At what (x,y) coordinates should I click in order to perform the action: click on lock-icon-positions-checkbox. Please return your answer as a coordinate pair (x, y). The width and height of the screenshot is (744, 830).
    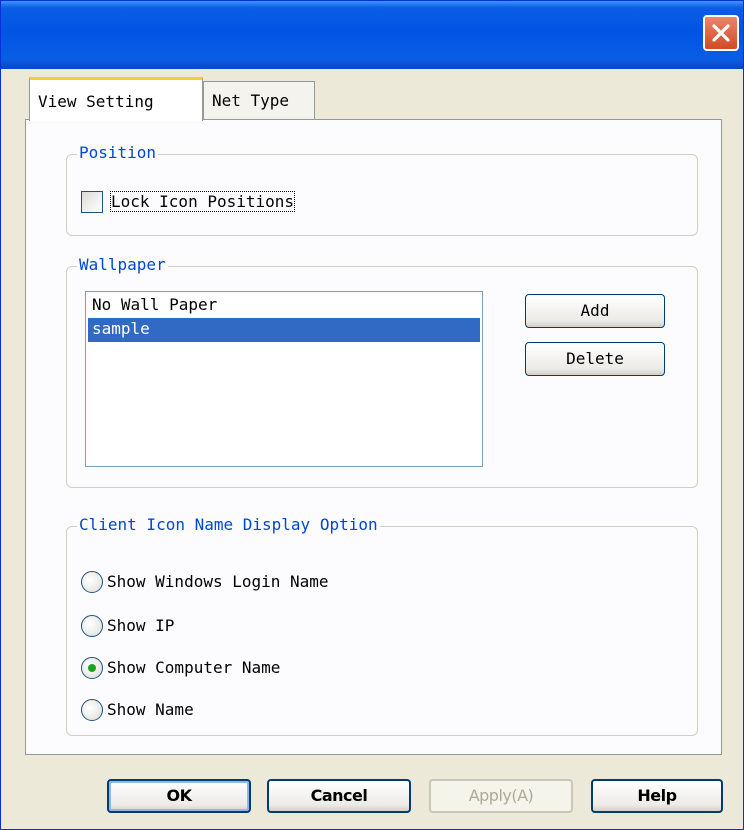
    Looking at the image, I should click on (92, 202).